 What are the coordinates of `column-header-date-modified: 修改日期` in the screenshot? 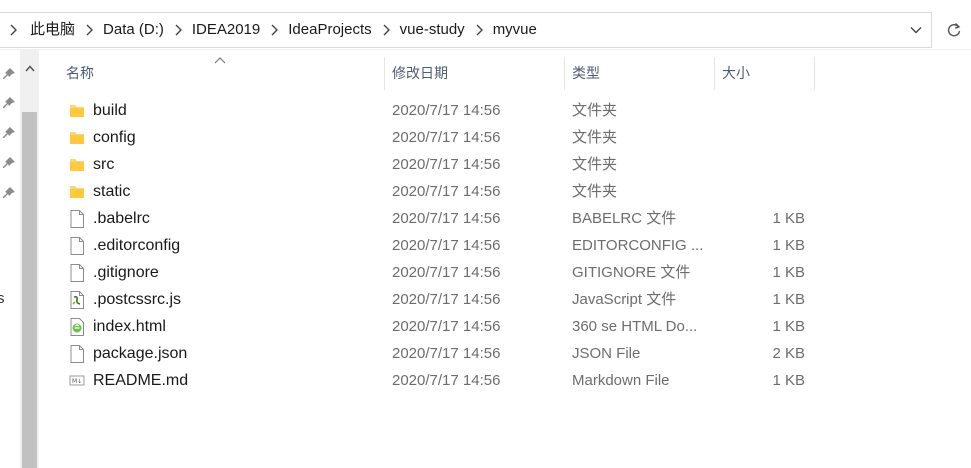 It's located at (475, 73).